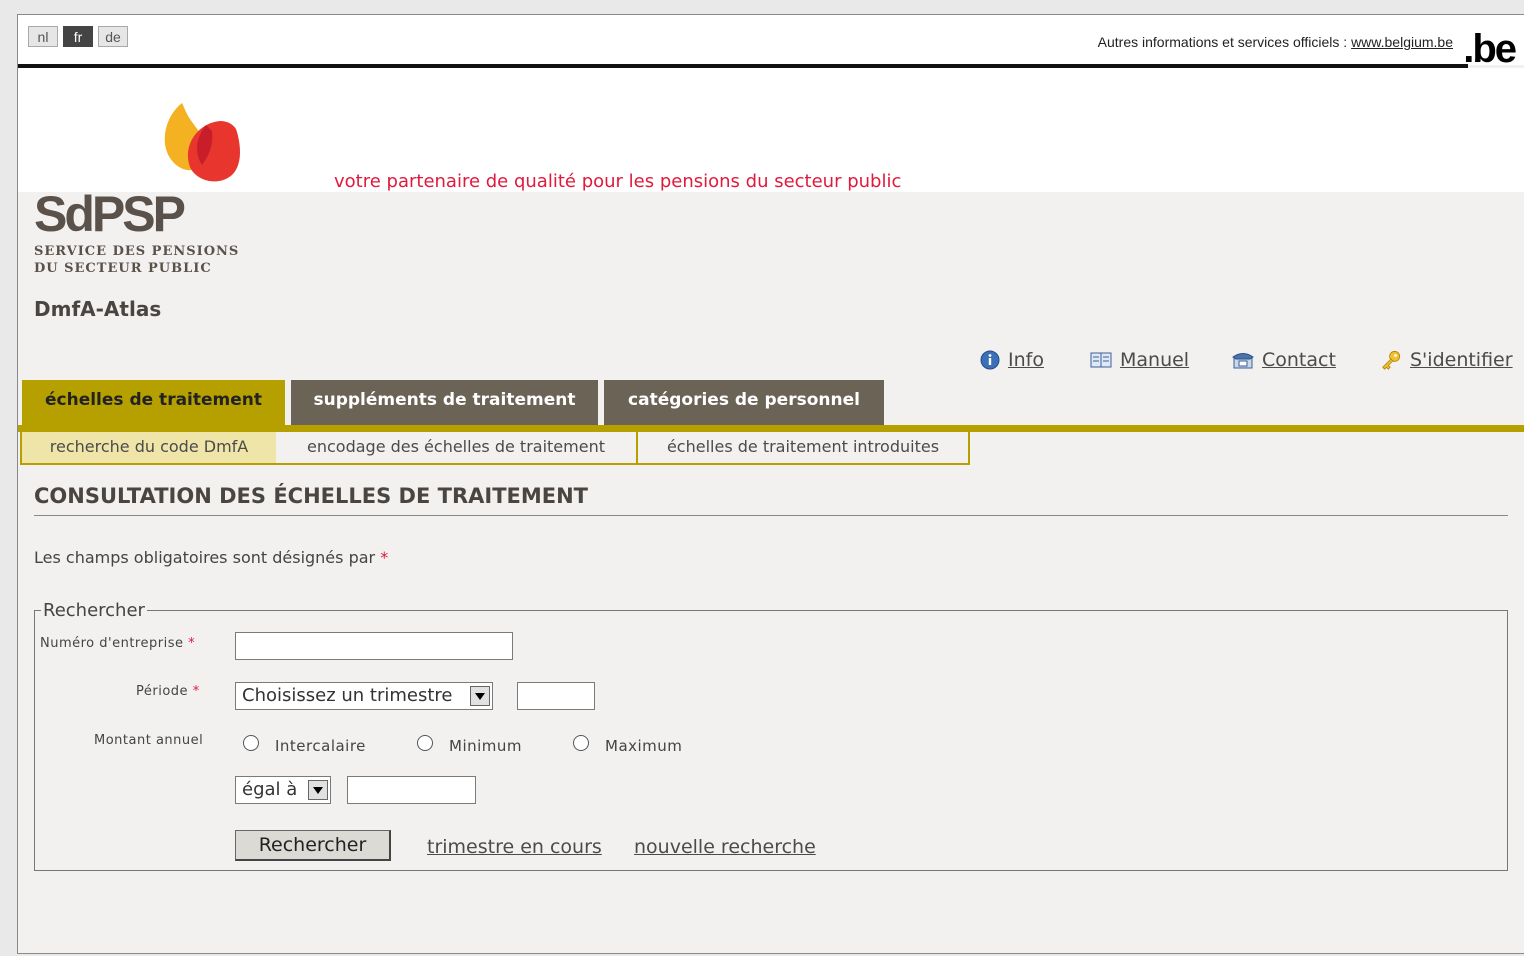  I want to click on belgium-link: www.belgium.be, so click(1402, 42).